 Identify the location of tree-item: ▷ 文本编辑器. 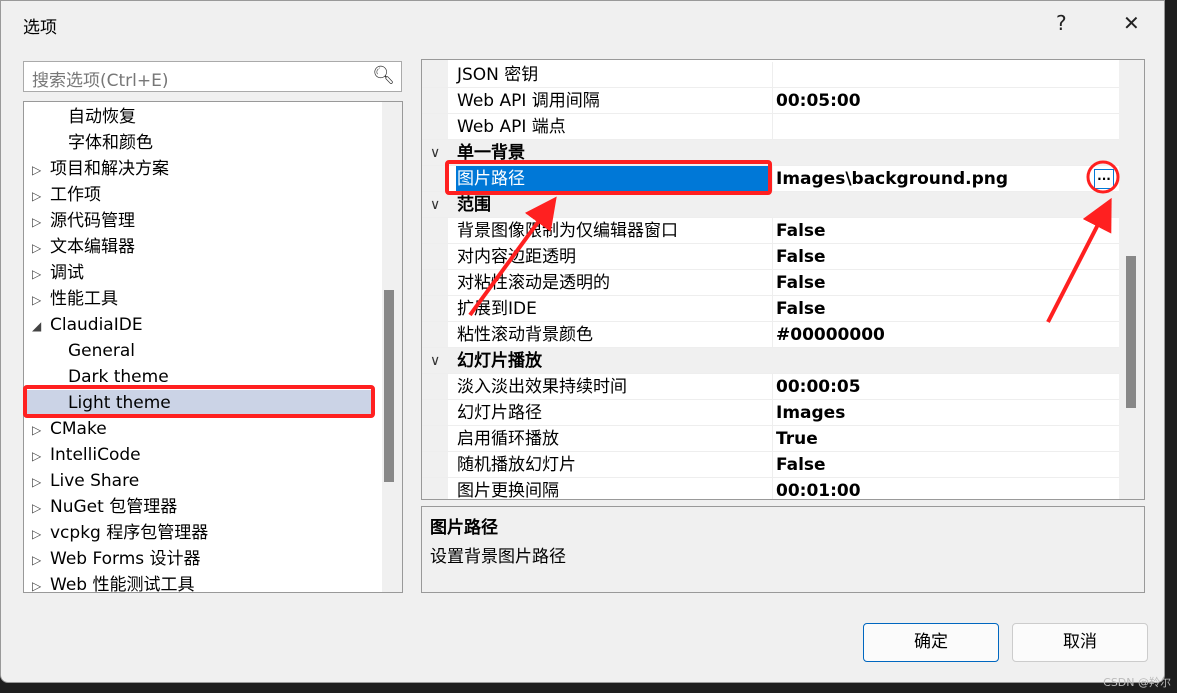
(201, 247).